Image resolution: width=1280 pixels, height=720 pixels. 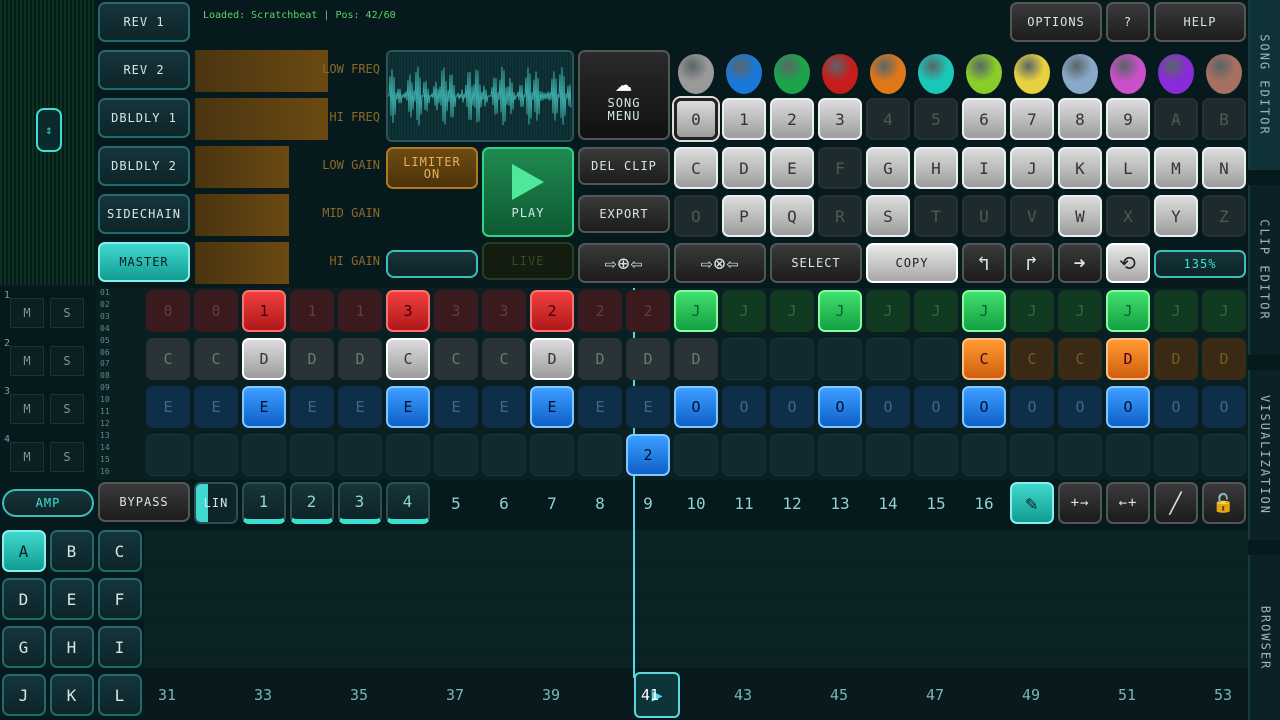 What do you see at coordinates (1200, 22) in the screenshot?
I see `help-button: HELP` at bounding box center [1200, 22].